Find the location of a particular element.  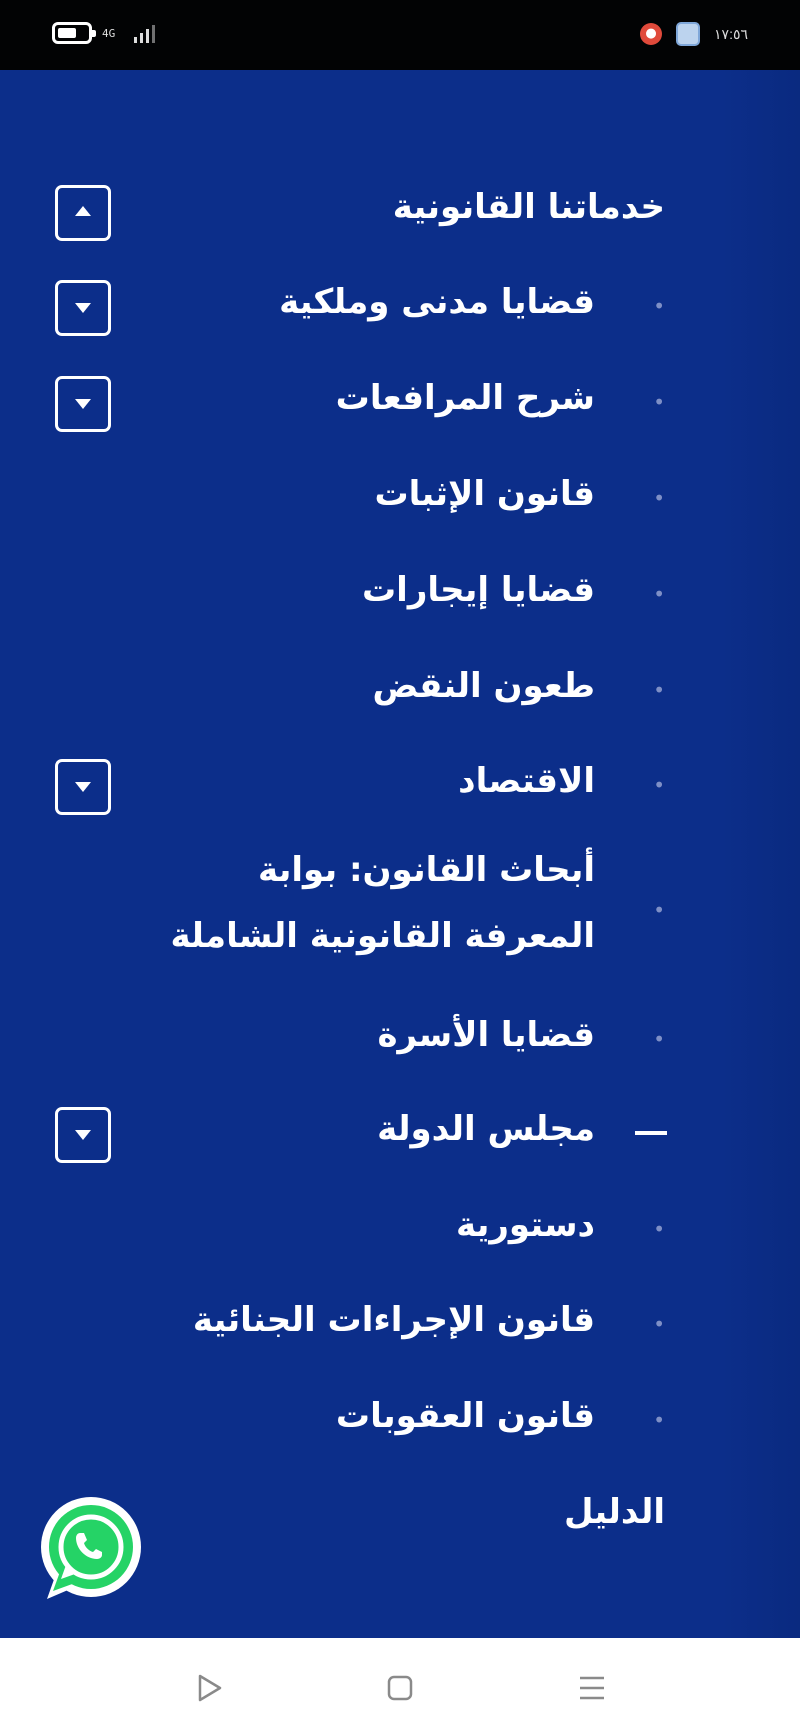

menu-subitem: • طعون النقض is located at coordinates (400, 691).